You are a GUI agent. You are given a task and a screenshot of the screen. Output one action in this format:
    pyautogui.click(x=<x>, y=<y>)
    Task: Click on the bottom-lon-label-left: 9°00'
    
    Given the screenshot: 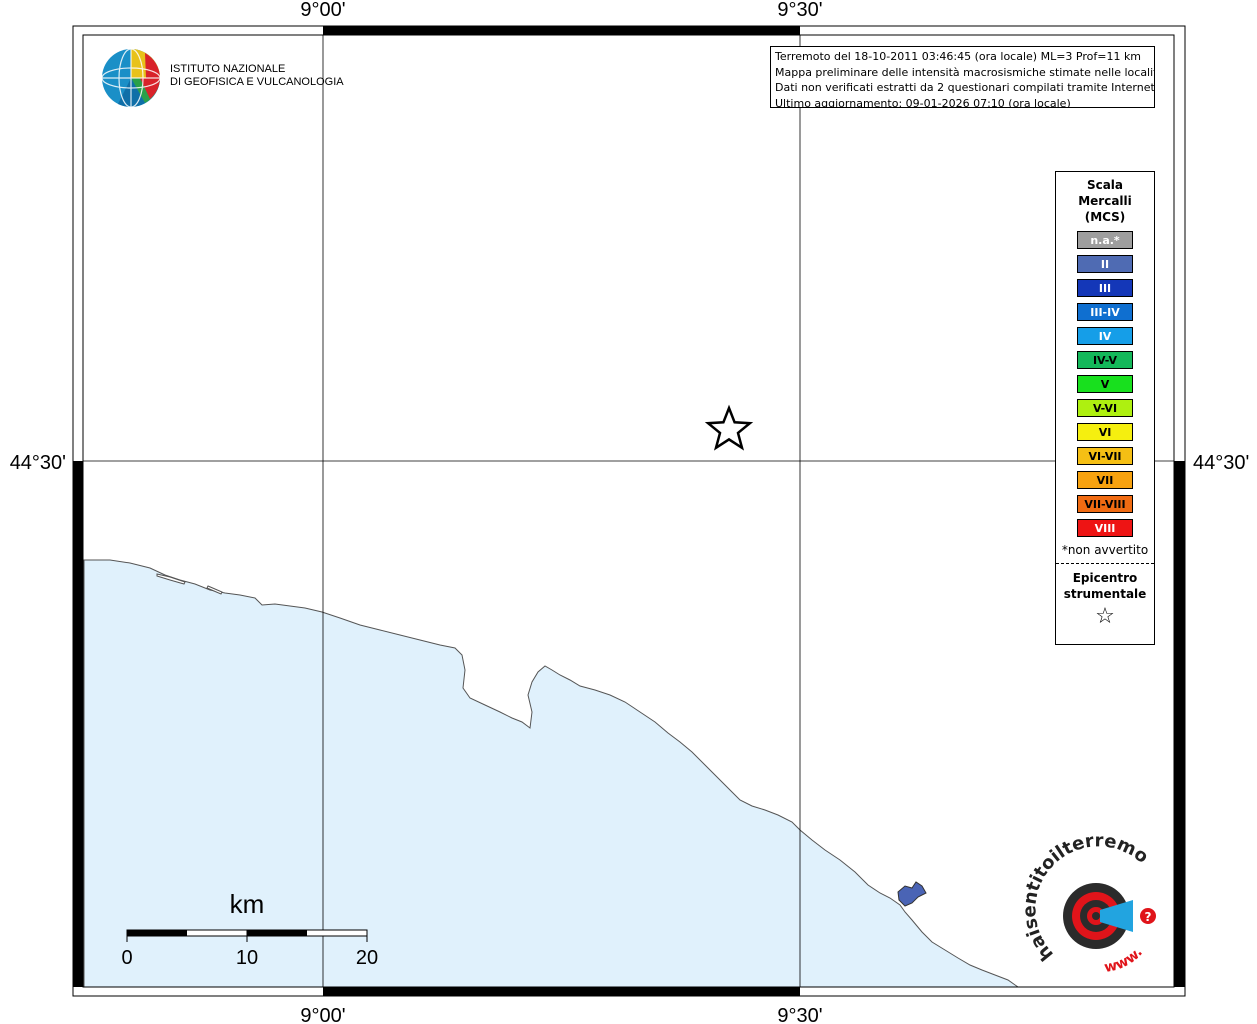 What is the action you would take?
    pyautogui.click(x=322, y=1014)
    